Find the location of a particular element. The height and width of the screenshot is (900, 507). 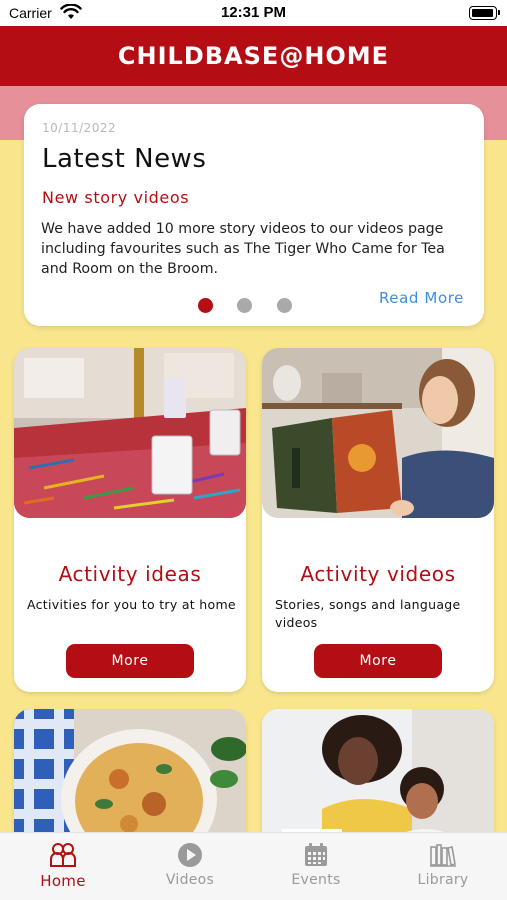

tab-library-label: Library is located at coordinates (443, 880).